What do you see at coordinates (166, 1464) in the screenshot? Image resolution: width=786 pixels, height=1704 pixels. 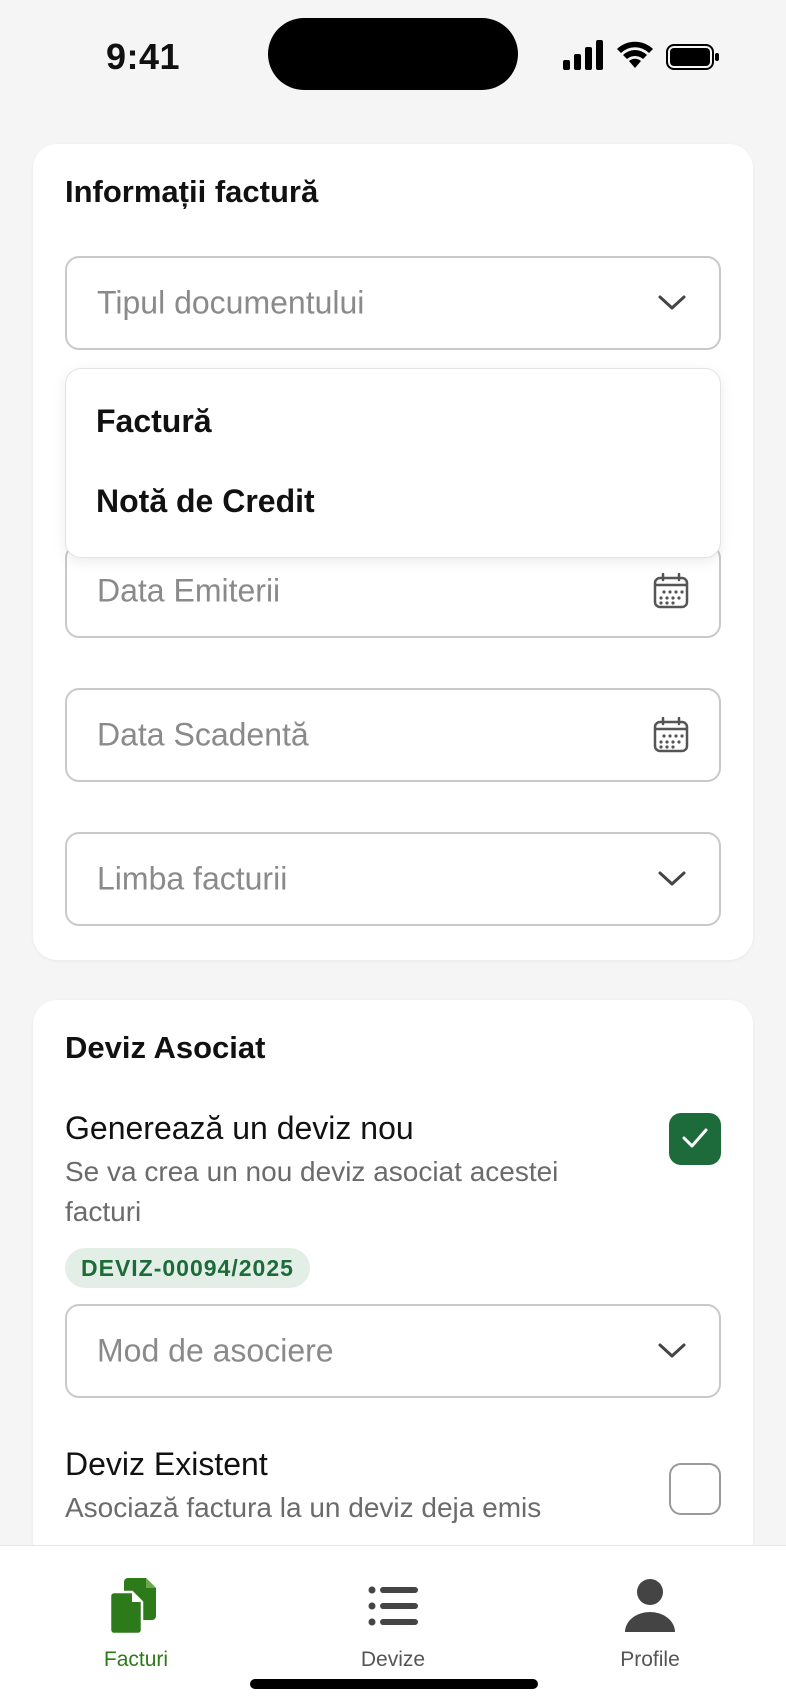 I see `existing-estimate-title: Deviz Existent` at bounding box center [166, 1464].